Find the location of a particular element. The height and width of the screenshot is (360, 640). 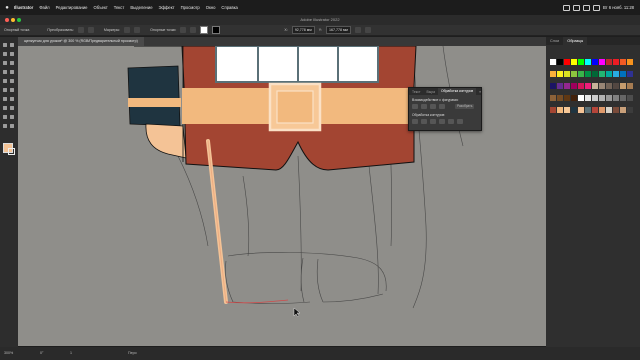

menu-effect: Эффект is located at coordinates (167, 7).